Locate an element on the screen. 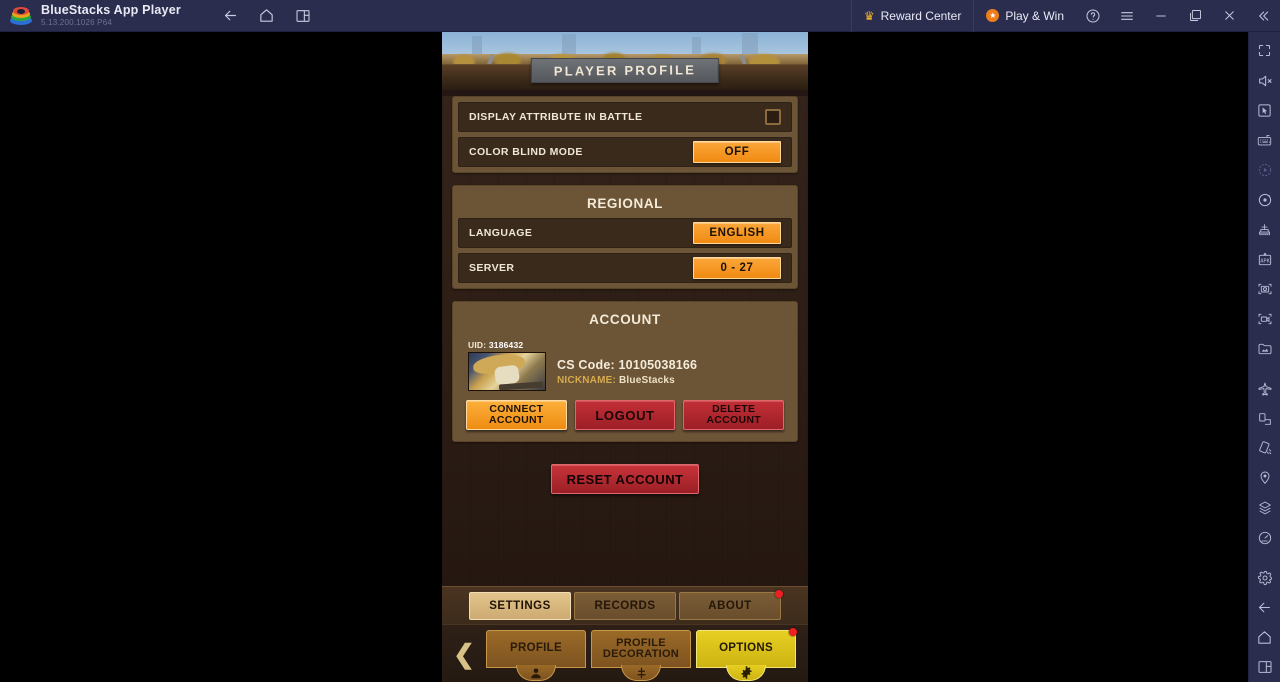 The height and width of the screenshot is (682, 1280). screen-record-icon is located at coordinates (1265, 319).